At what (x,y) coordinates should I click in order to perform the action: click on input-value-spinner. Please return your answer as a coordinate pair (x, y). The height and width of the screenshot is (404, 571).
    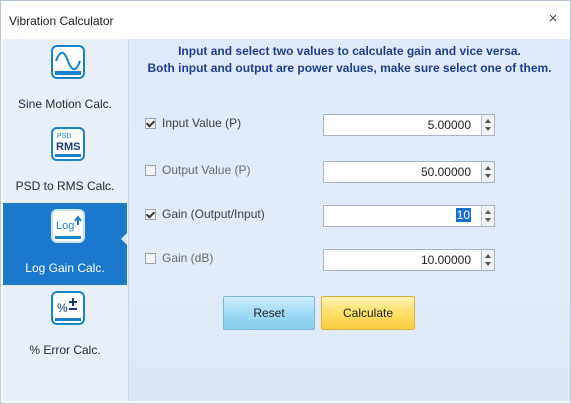
    Looking at the image, I should click on (487, 125).